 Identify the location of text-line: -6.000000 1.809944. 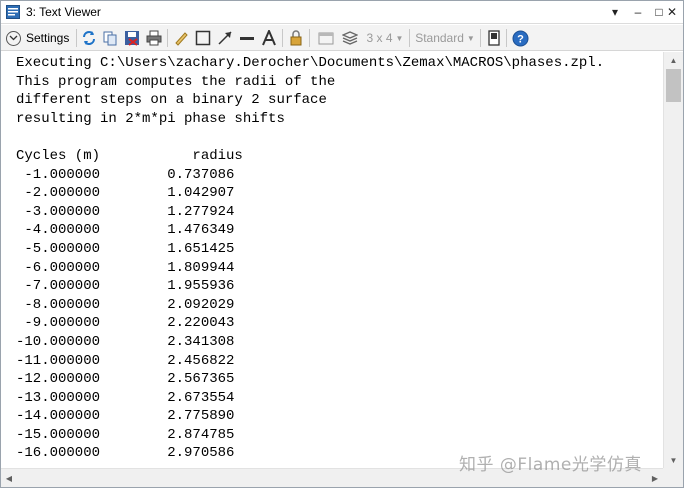
(125, 267).